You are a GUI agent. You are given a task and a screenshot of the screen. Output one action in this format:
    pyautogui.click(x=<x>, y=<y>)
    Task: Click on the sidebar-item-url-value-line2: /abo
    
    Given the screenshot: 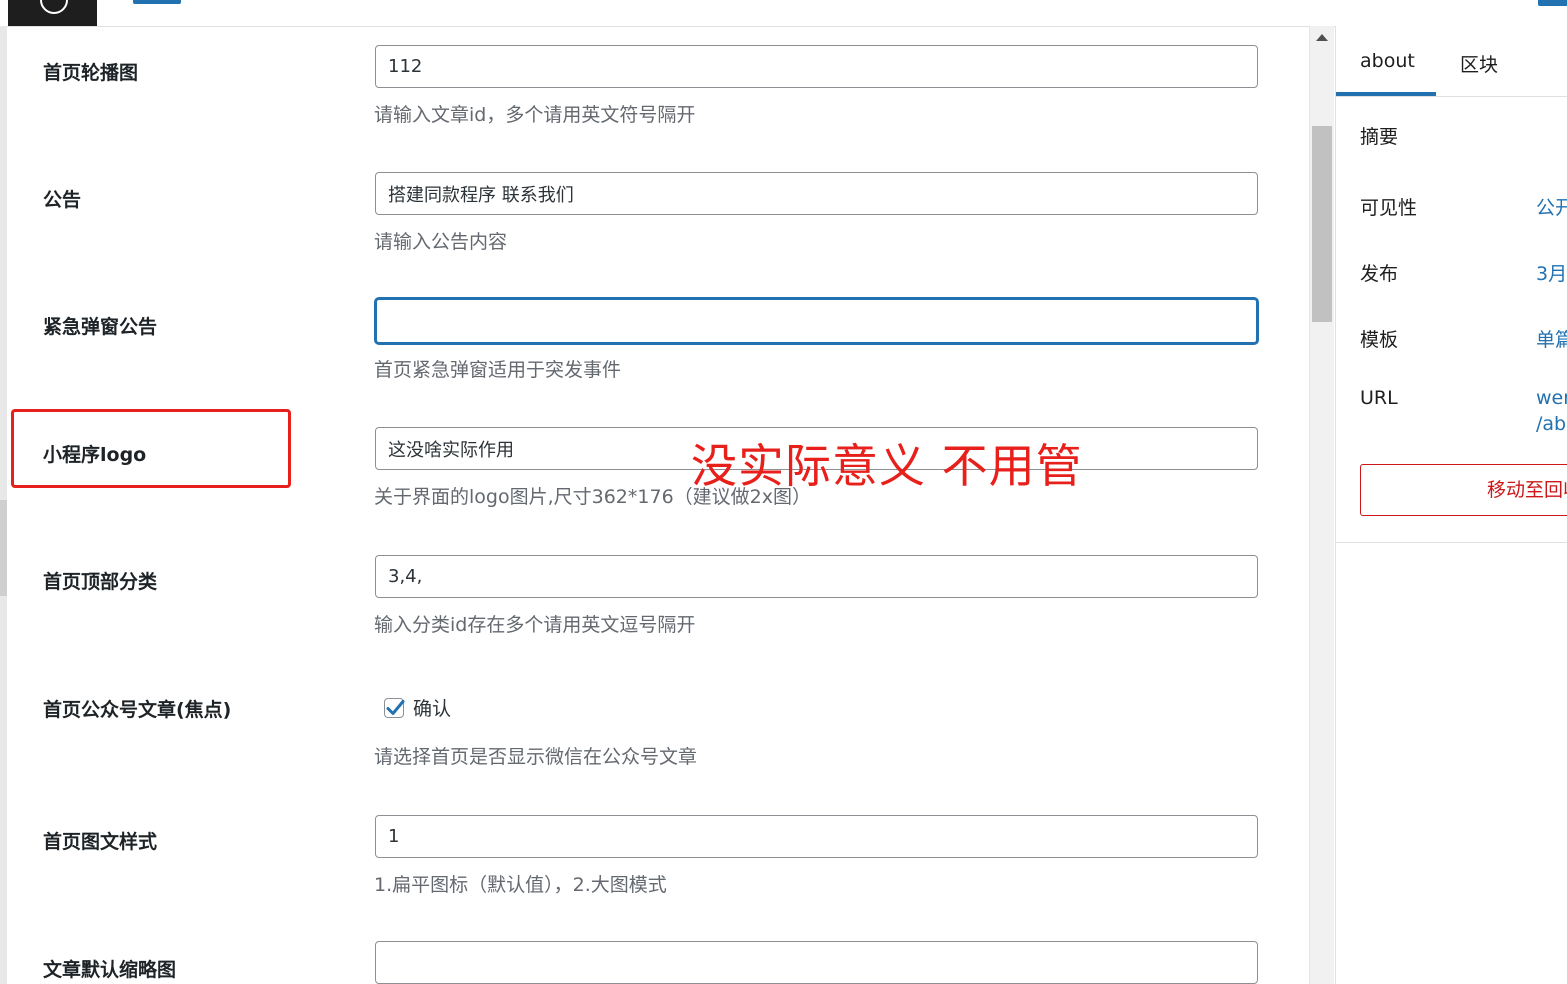 What is the action you would take?
    pyautogui.click(x=1551, y=424)
    